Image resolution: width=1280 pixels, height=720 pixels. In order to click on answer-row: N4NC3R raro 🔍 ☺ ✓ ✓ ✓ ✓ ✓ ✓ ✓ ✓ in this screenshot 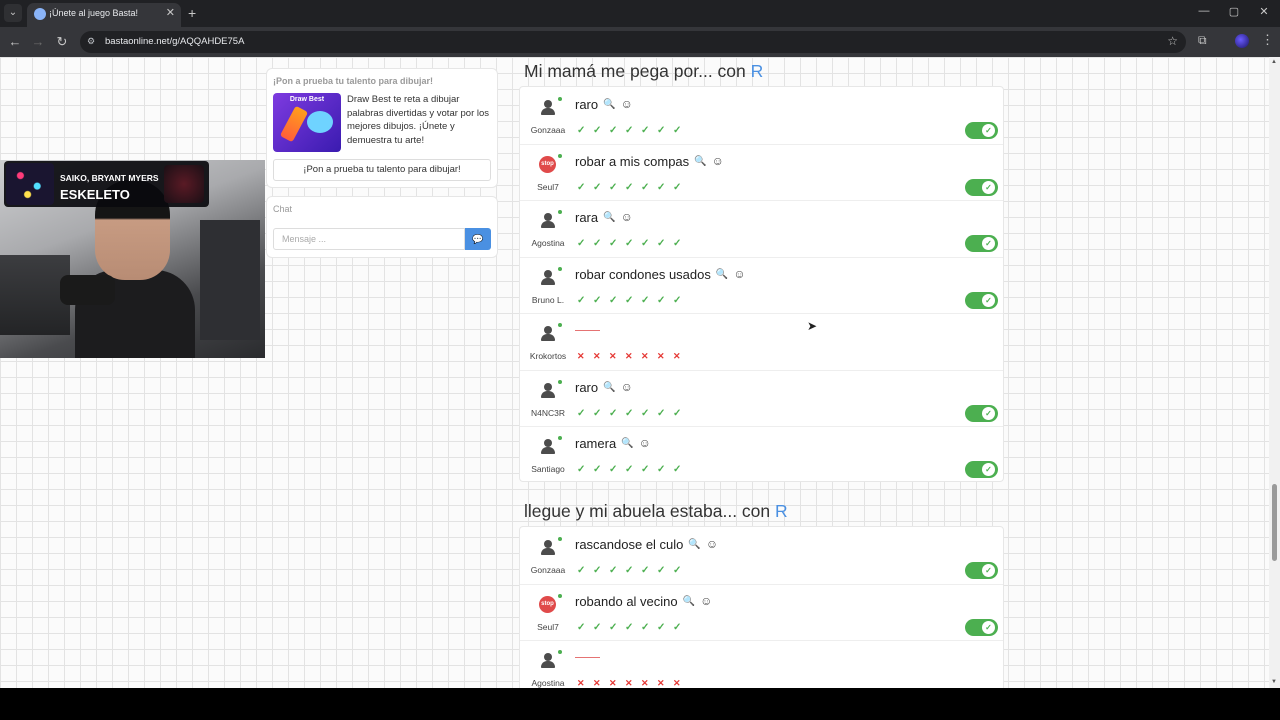, I will do `click(761, 397)`.